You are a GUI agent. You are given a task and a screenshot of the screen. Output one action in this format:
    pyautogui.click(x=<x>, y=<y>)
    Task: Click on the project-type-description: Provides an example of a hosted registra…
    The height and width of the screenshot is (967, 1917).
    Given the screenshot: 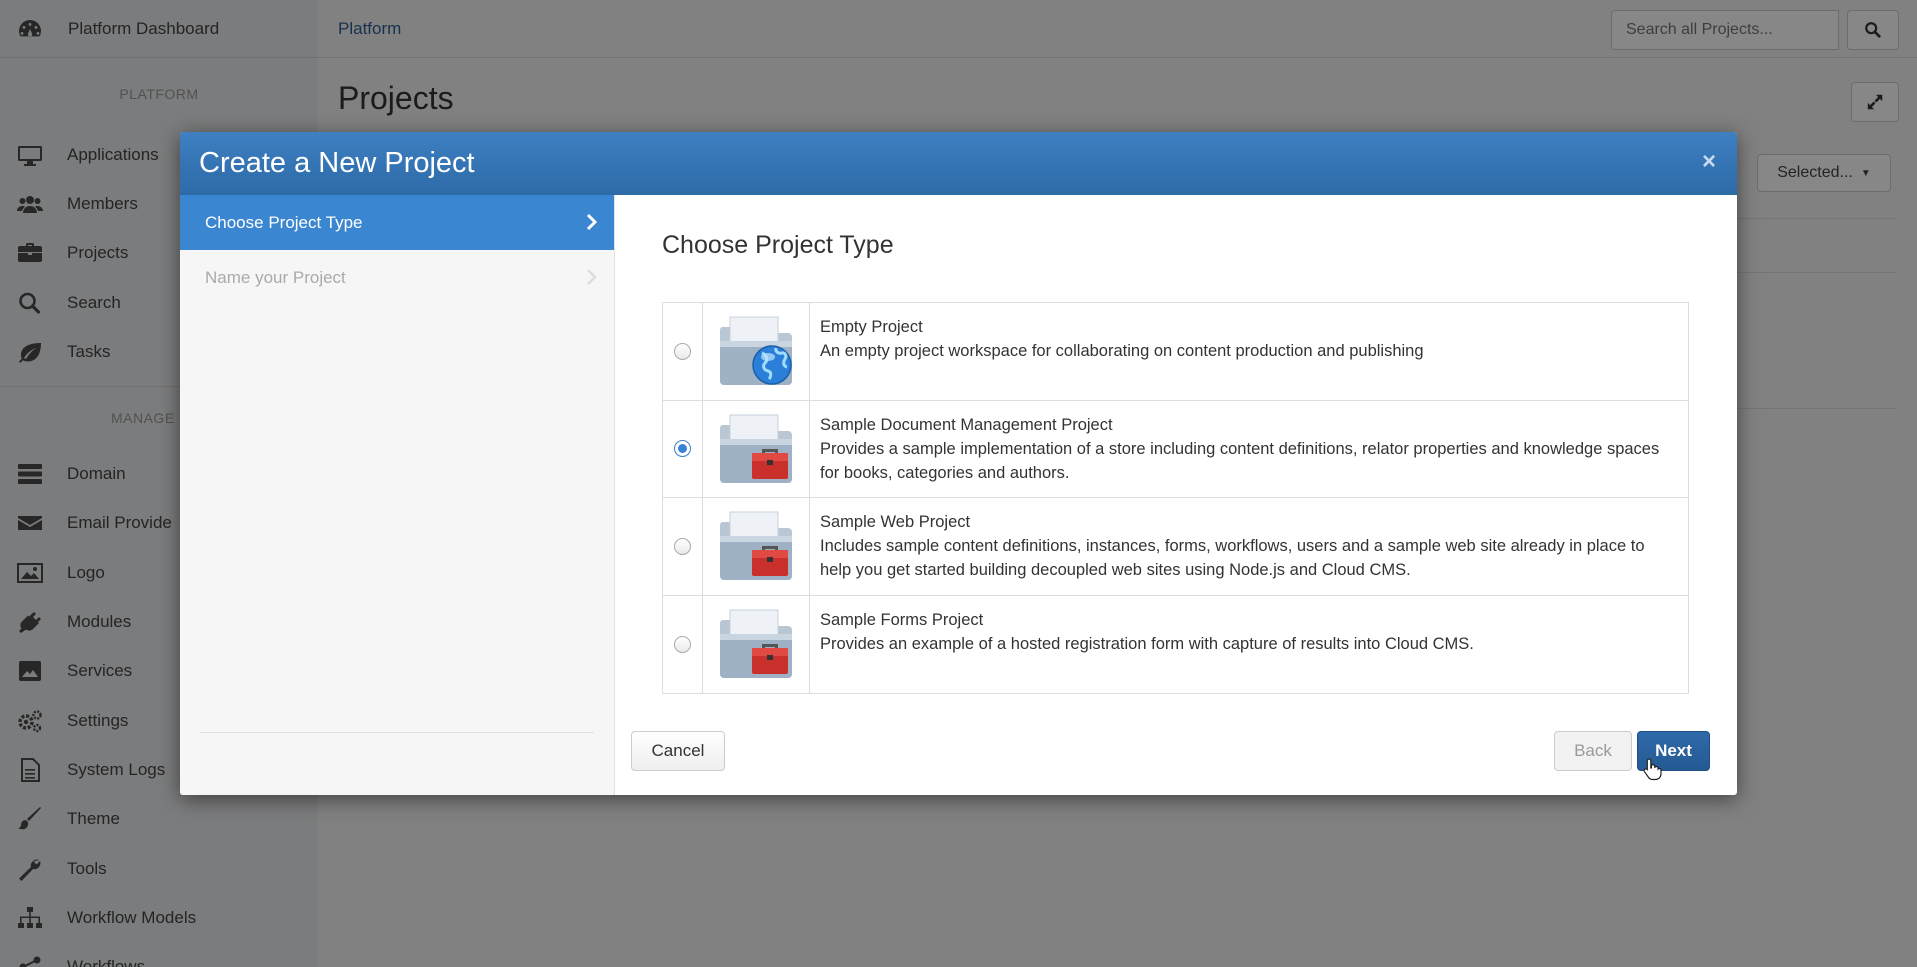 What is the action you would take?
    pyautogui.click(x=1147, y=643)
    